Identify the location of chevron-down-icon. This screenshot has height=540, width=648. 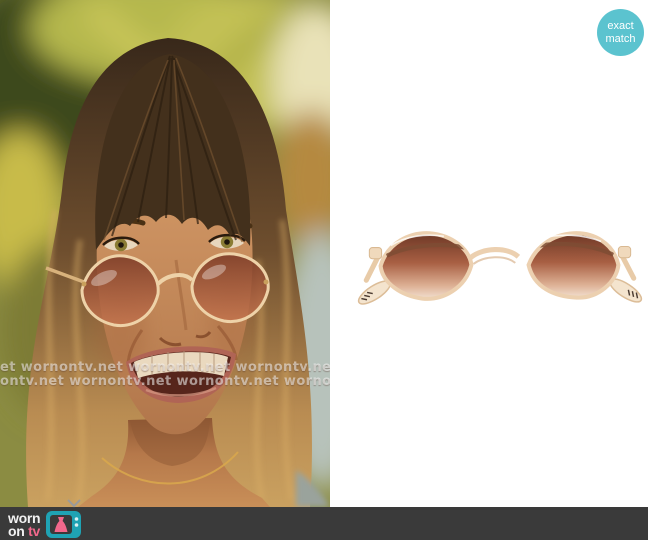
(74, 503).